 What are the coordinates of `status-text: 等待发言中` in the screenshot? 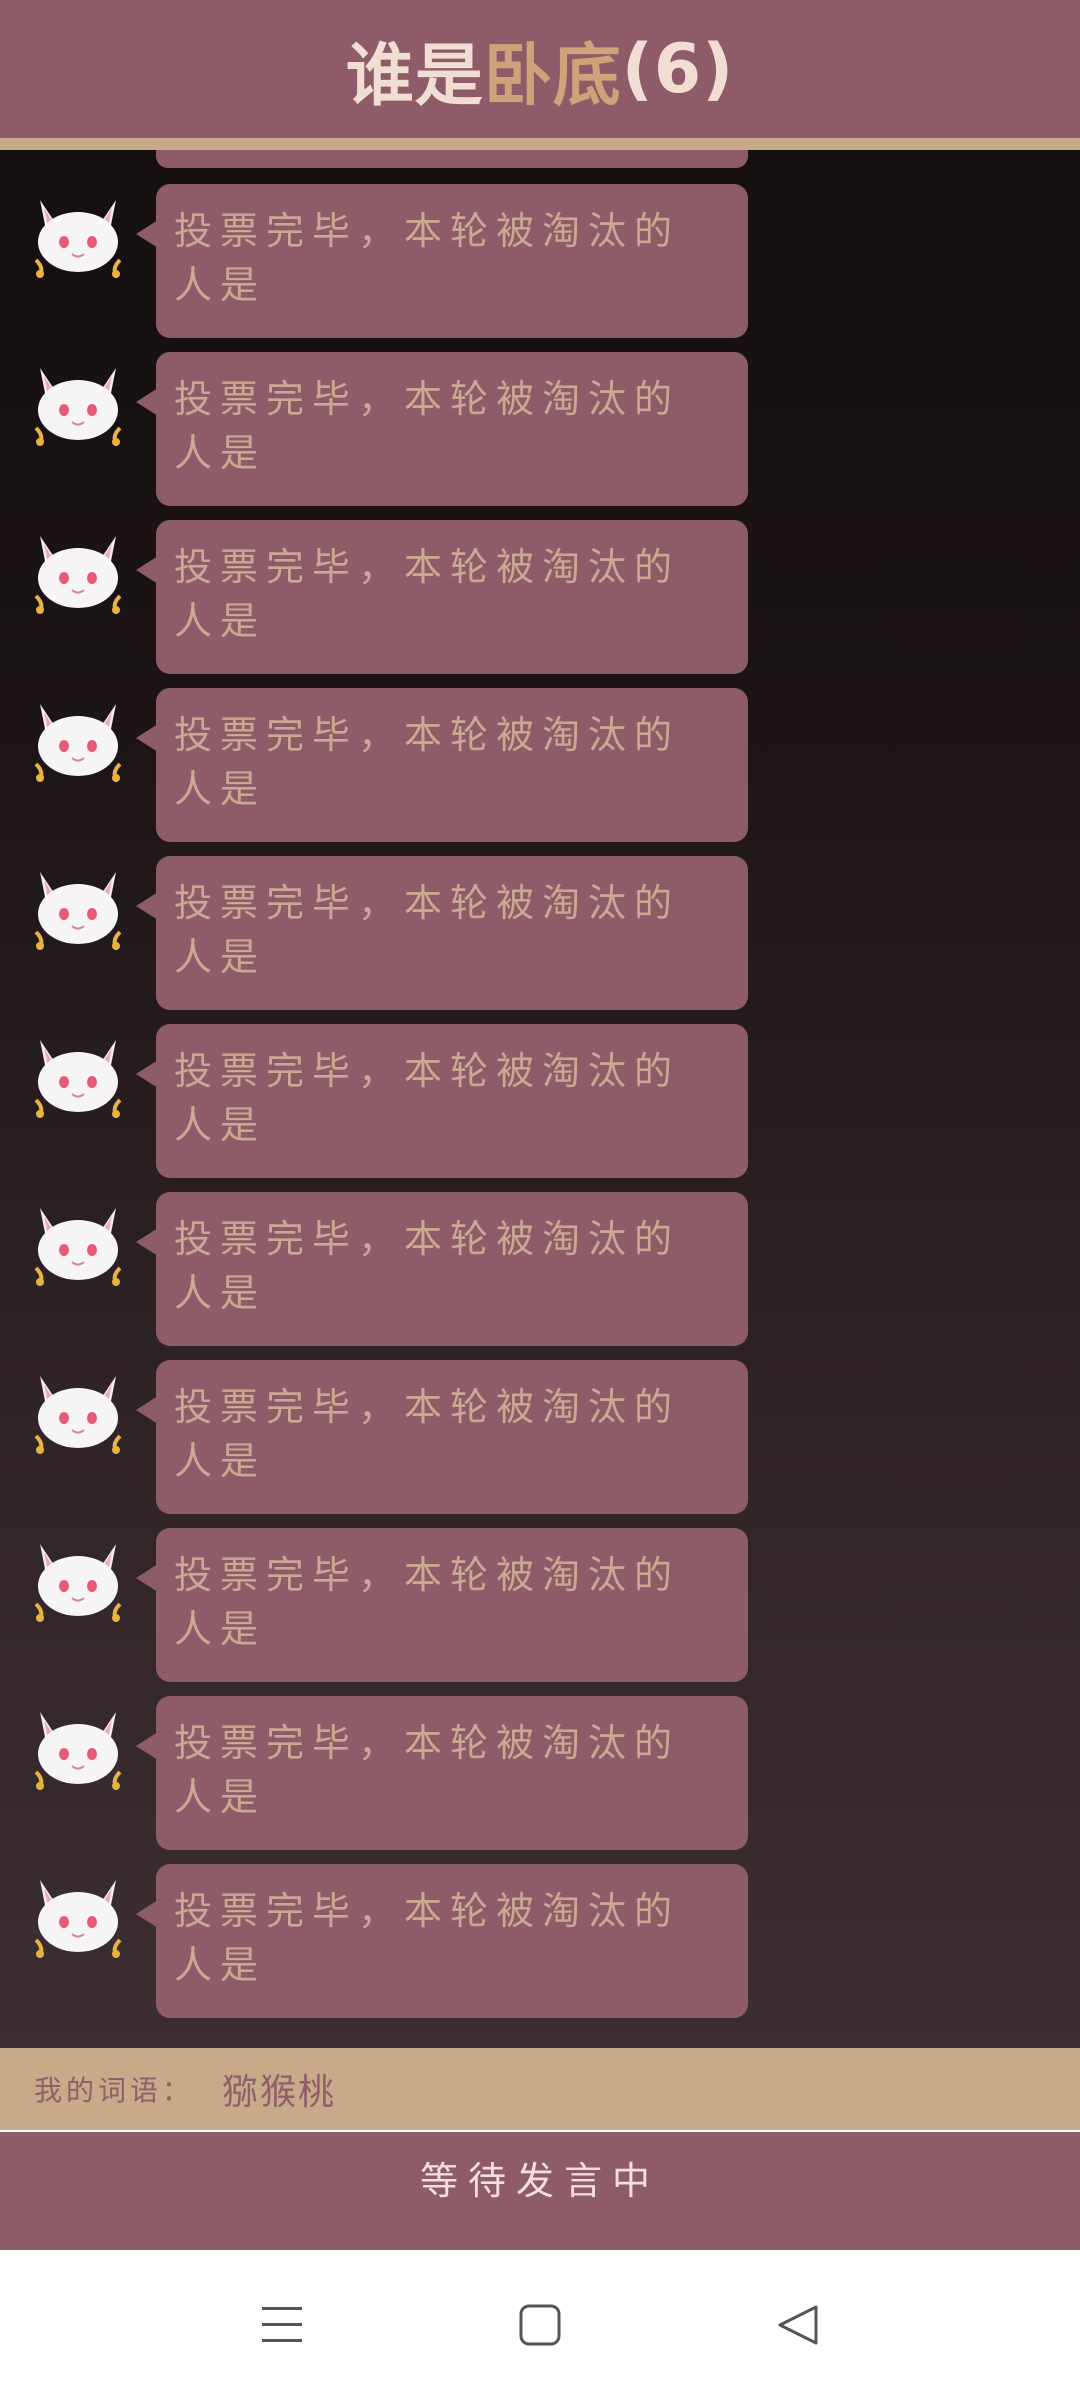 It's located at (539, 2181).